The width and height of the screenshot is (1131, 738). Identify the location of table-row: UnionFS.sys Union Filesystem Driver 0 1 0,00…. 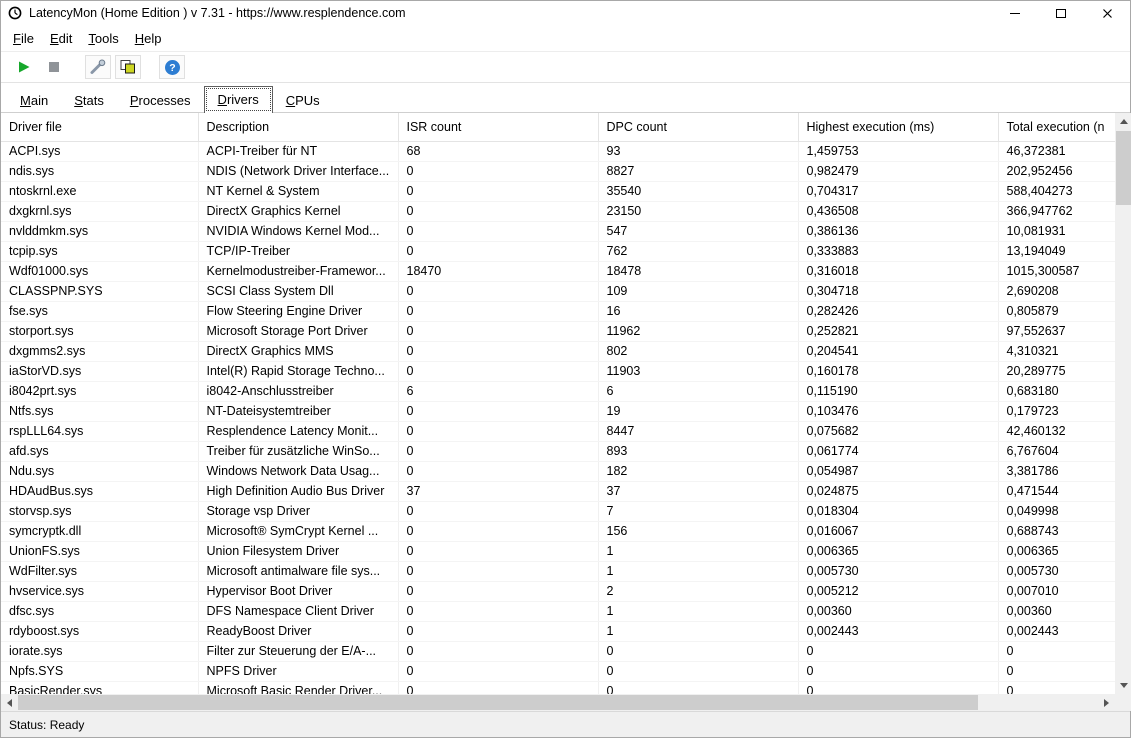
(558, 551).